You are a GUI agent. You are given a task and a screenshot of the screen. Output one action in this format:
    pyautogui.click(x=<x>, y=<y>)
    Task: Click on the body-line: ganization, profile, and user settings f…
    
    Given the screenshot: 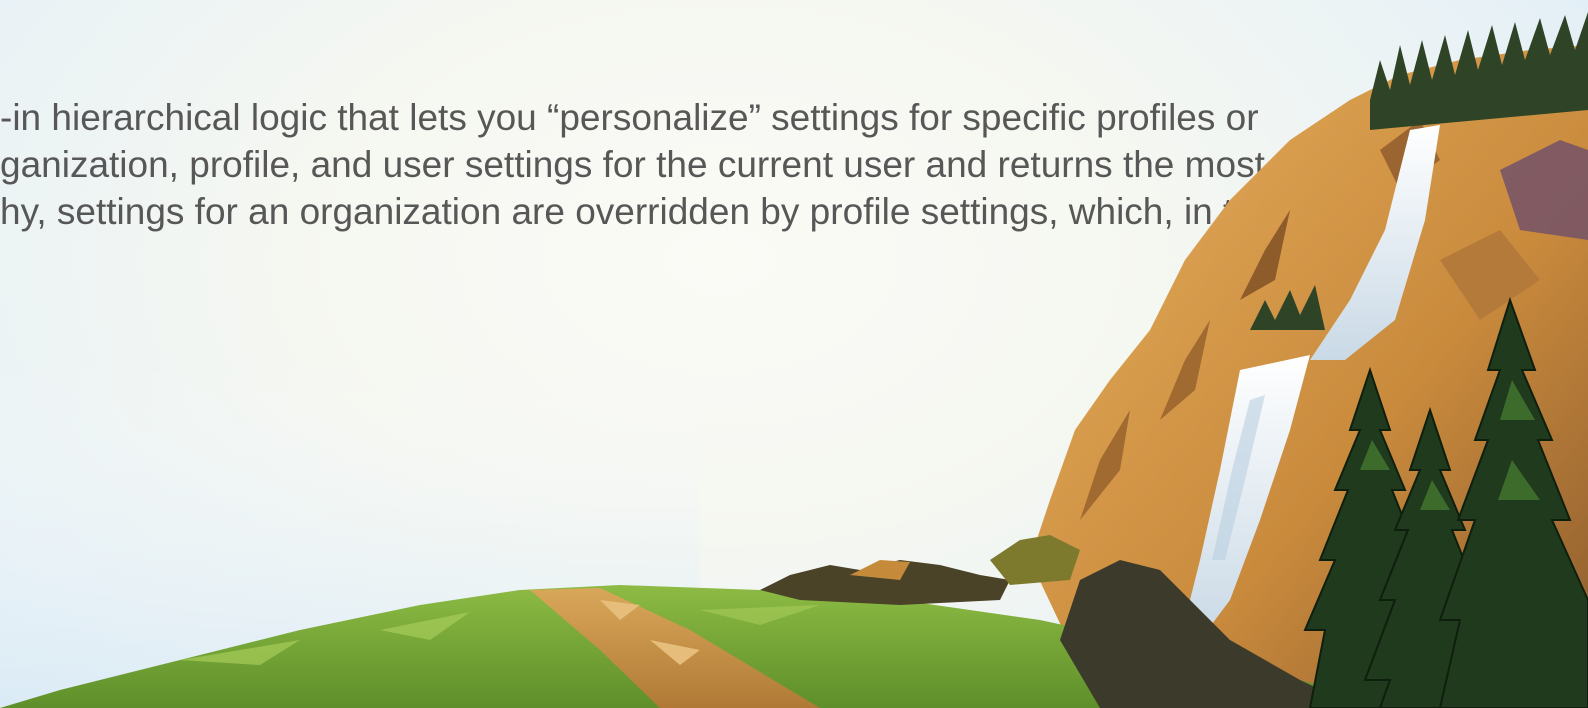 What is the action you would take?
    pyautogui.click(x=632, y=164)
    